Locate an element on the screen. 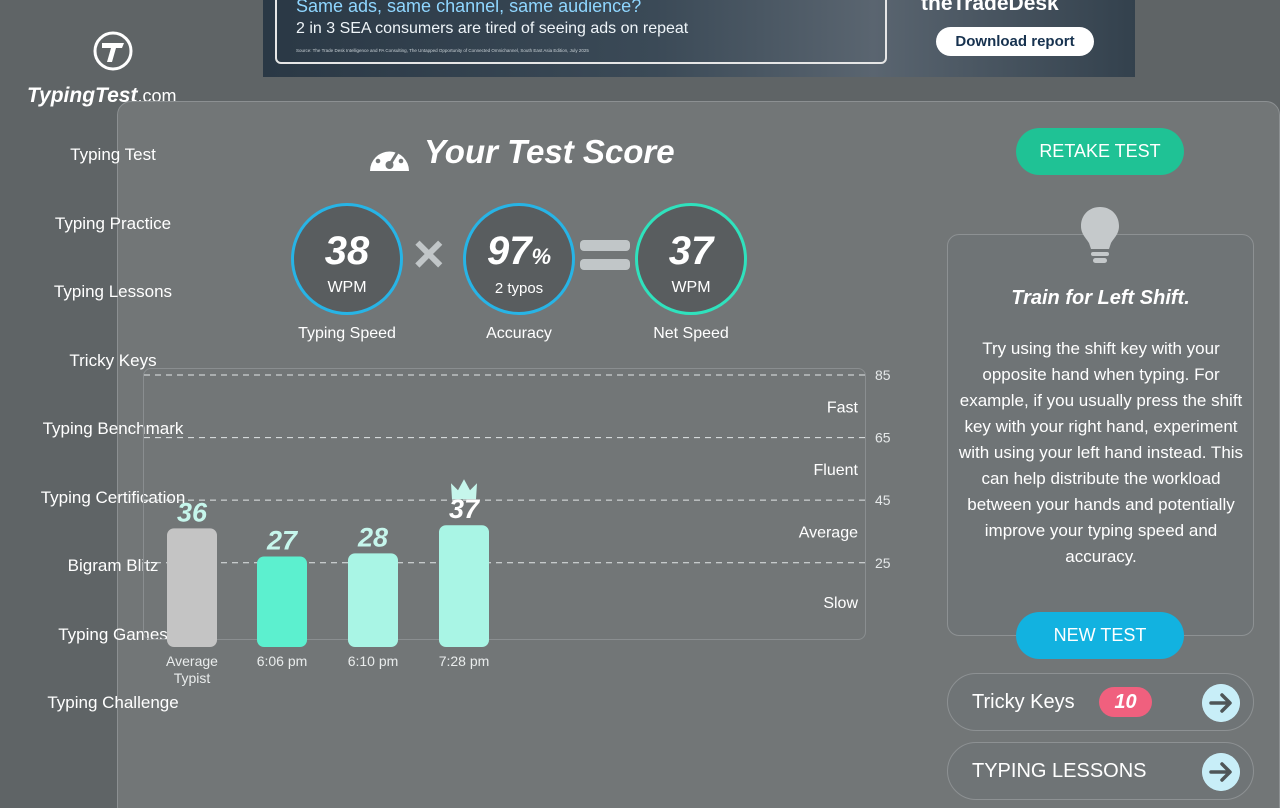 The height and width of the screenshot is (808, 1280). net-speed-value: 37 is located at coordinates (691, 251).